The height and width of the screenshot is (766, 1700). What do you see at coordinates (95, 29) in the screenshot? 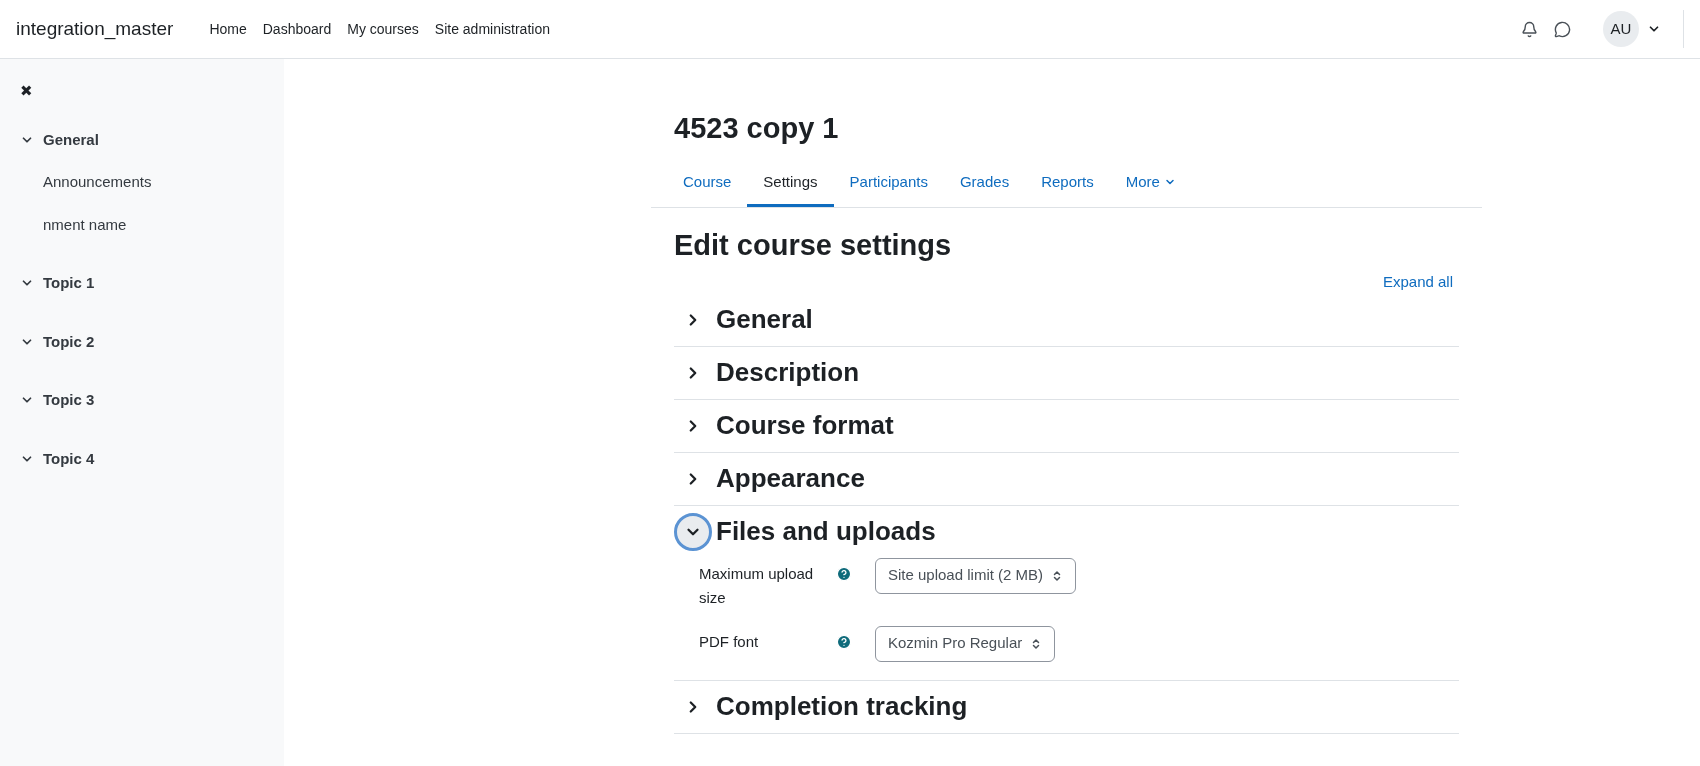
I see `site-name: integration_master` at bounding box center [95, 29].